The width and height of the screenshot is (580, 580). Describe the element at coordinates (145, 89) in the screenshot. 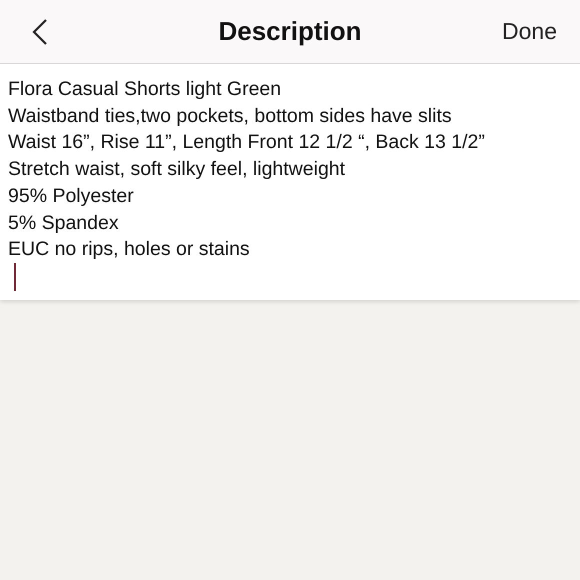

I see `description-line: Flora Casual Shorts light Green` at that location.